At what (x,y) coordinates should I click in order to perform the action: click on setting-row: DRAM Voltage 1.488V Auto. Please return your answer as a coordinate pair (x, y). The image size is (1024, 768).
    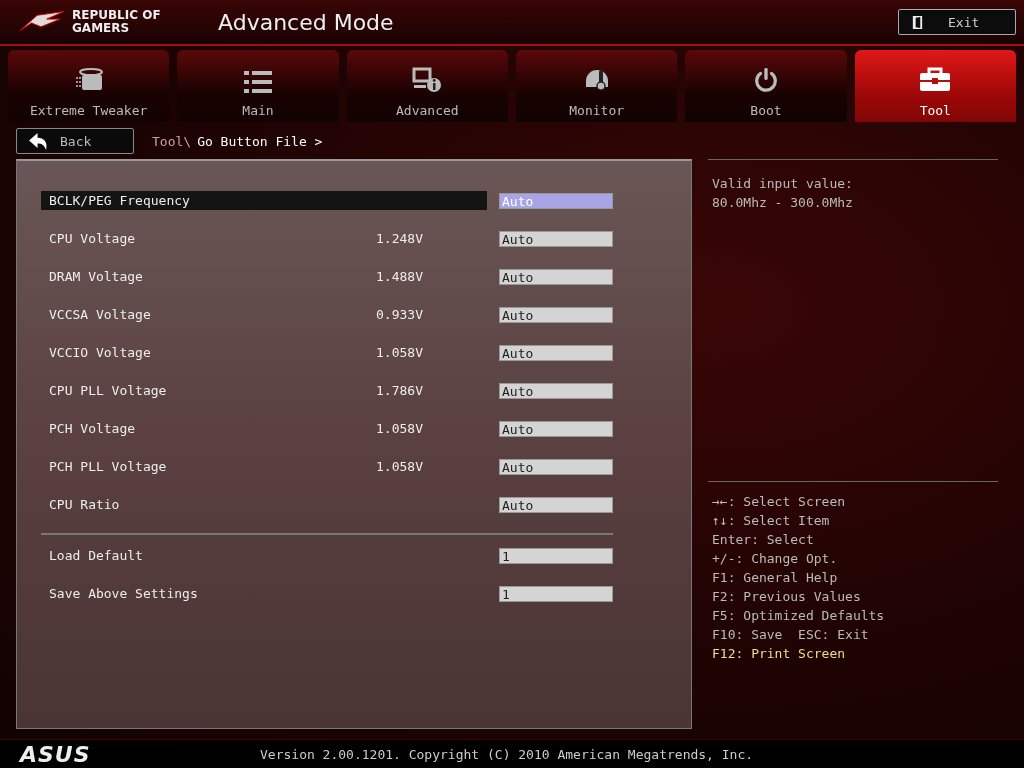
    Looking at the image, I should click on (327, 276).